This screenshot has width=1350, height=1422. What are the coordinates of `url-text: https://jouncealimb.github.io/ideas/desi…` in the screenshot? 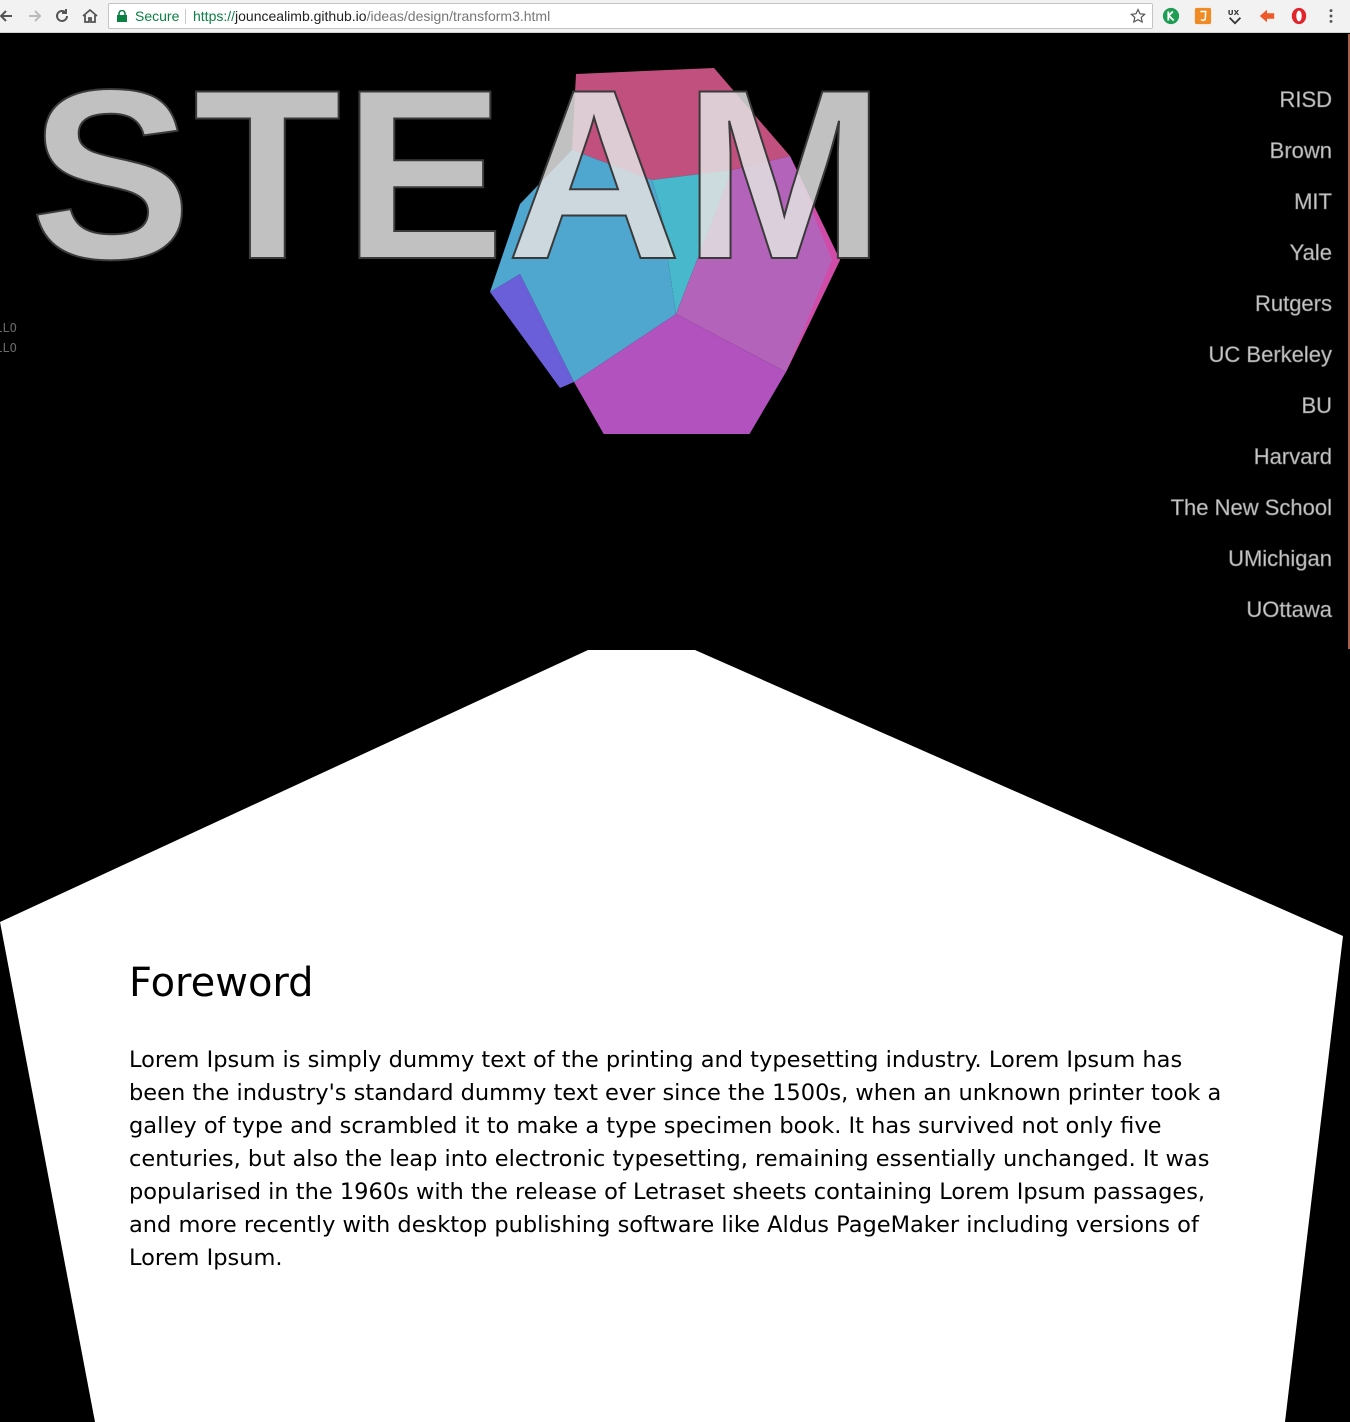 It's located at (371, 16).